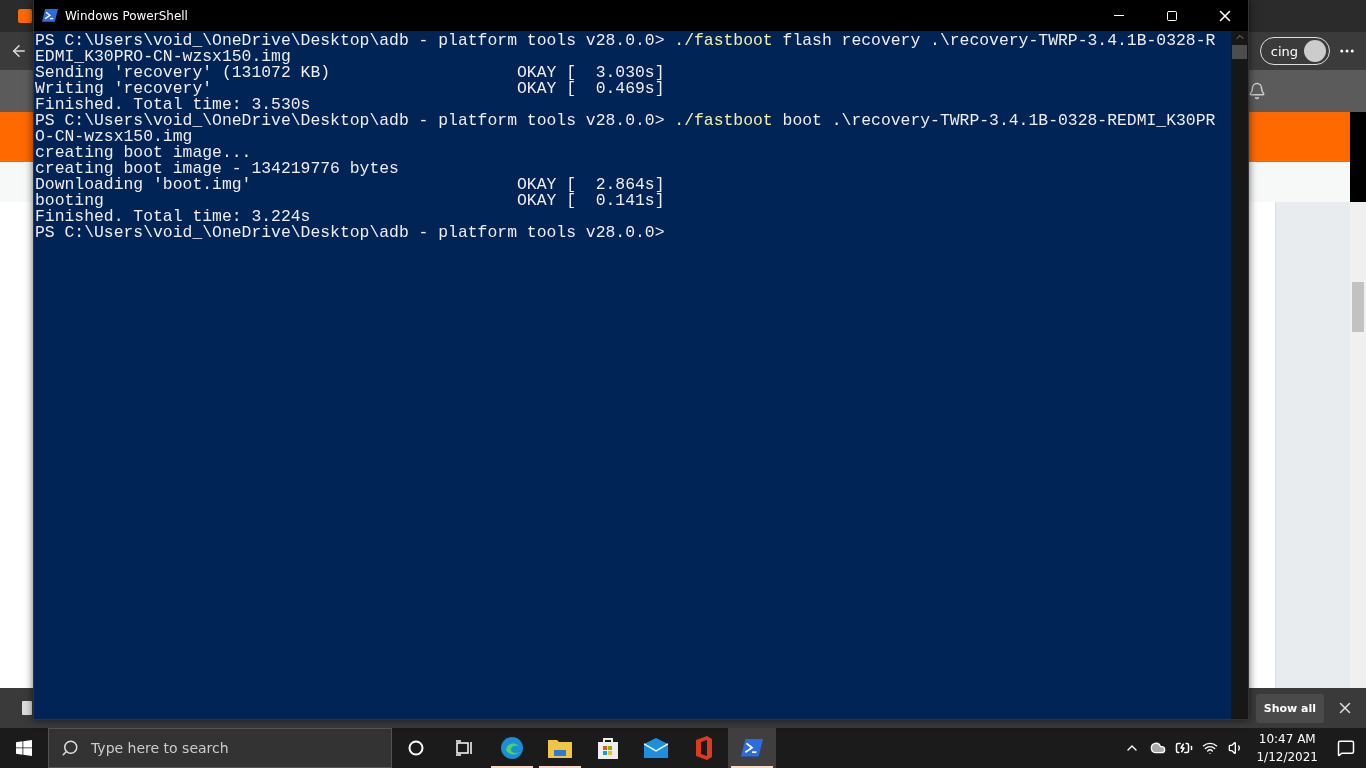 Image resolution: width=1366 pixels, height=768 pixels. Describe the element at coordinates (626, 41) in the screenshot. I see `command-line: PS C:\Users\void_\OneDrive\Desktop\adb - platform tools v28.0.0> ./fastboot flash recovery .\recovery-TWRP-3.4.1B-0328-R` at that location.